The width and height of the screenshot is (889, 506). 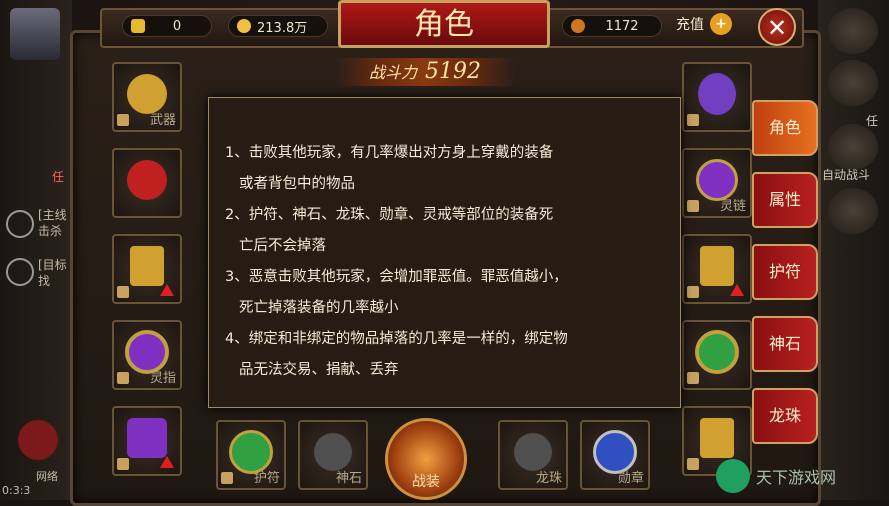 I want to click on equip-slot-battle-gear: 战装, so click(x=426, y=459).